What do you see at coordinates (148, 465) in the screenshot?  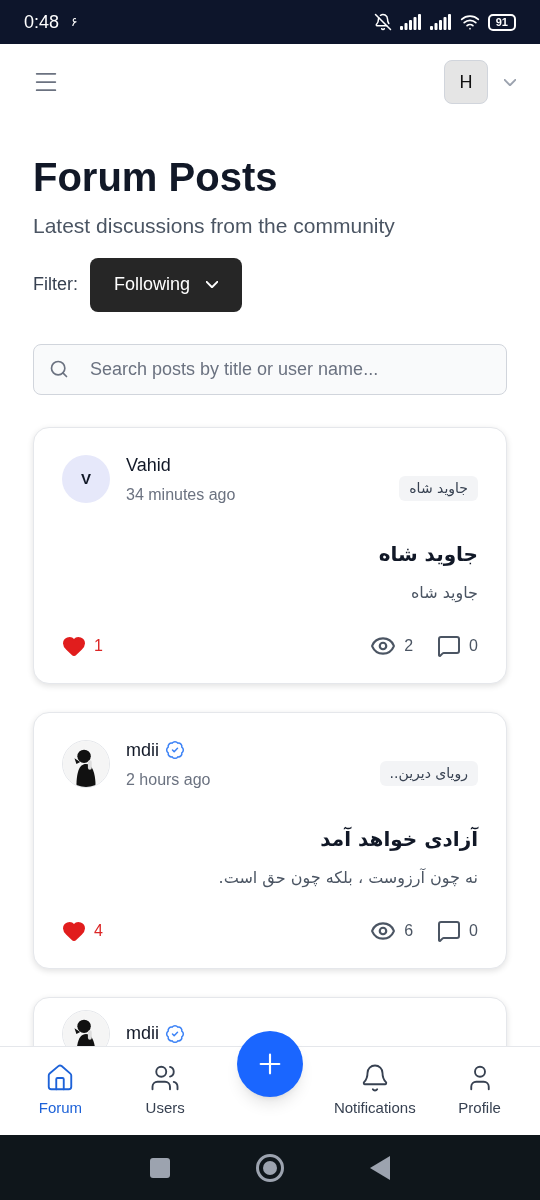 I see `author-name: Vahid` at bounding box center [148, 465].